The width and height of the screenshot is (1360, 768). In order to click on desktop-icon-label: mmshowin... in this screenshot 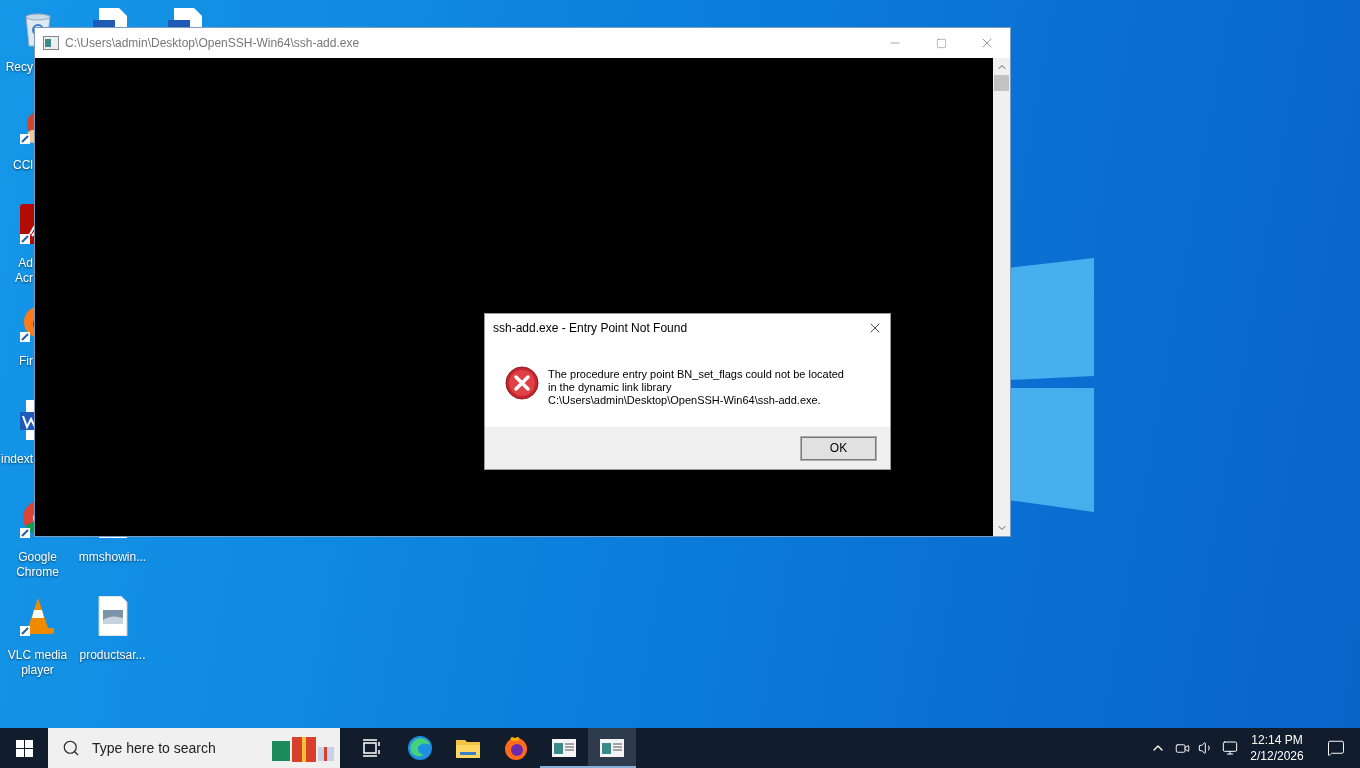, I will do `click(112, 557)`.